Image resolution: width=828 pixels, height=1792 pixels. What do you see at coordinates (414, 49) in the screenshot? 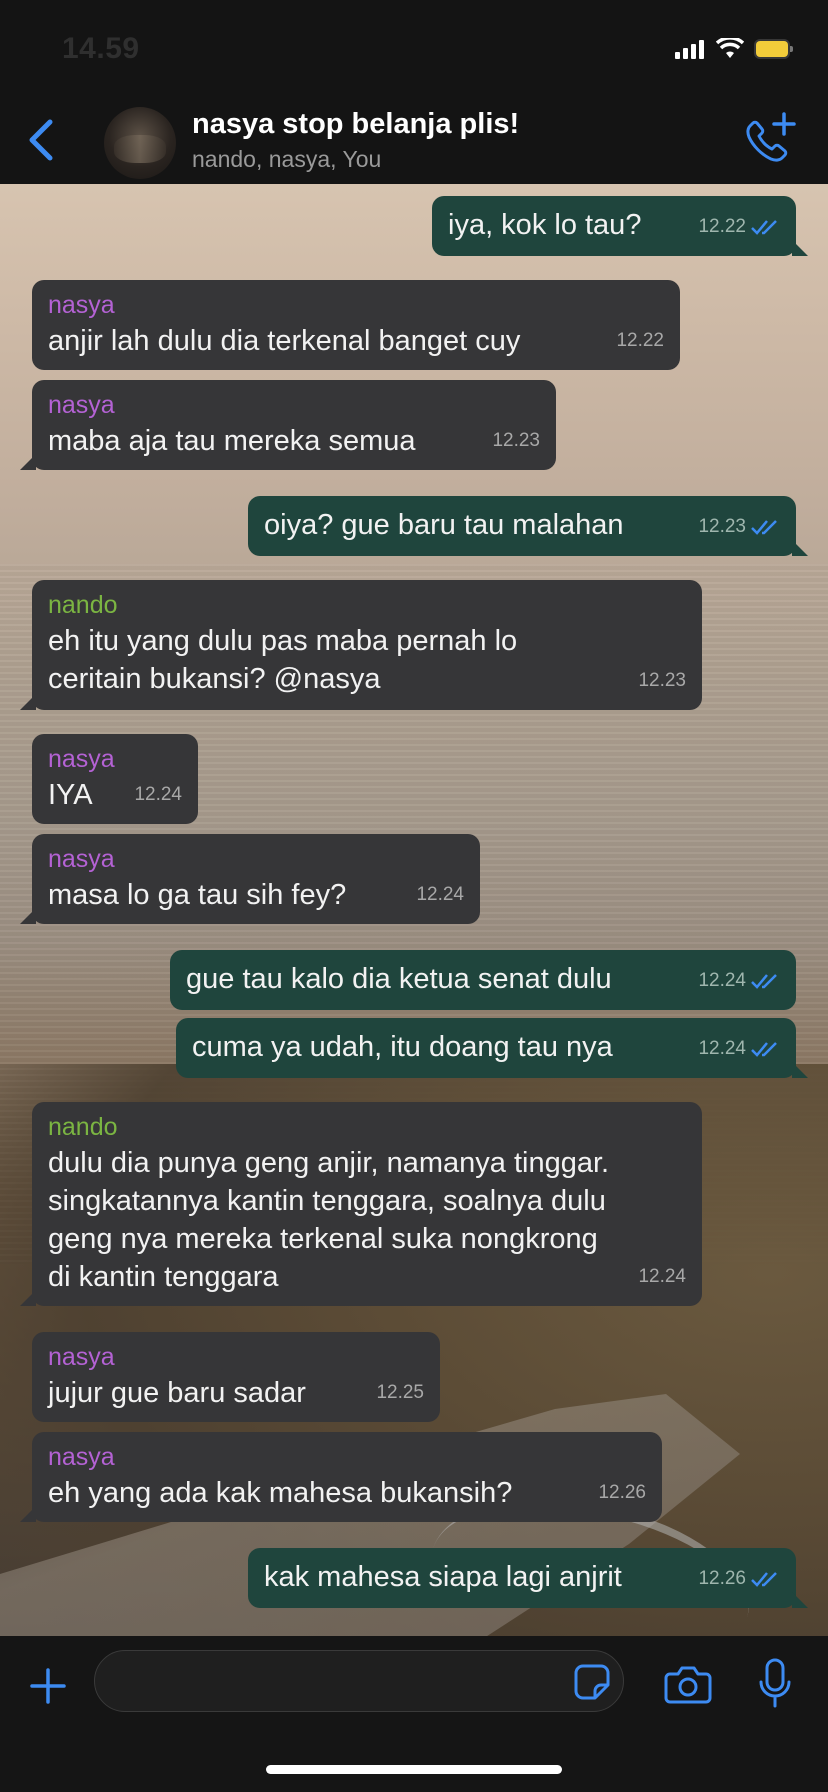
I see `status-bar: 14.59` at bounding box center [414, 49].